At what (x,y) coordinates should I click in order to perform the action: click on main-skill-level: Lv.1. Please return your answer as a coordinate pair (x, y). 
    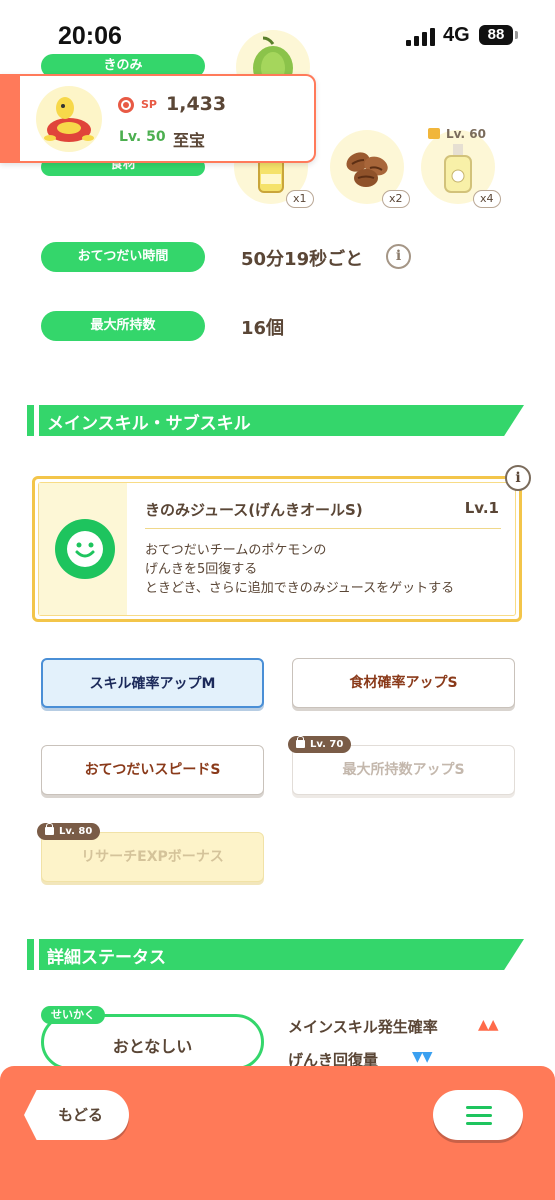
    Looking at the image, I should click on (481, 508).